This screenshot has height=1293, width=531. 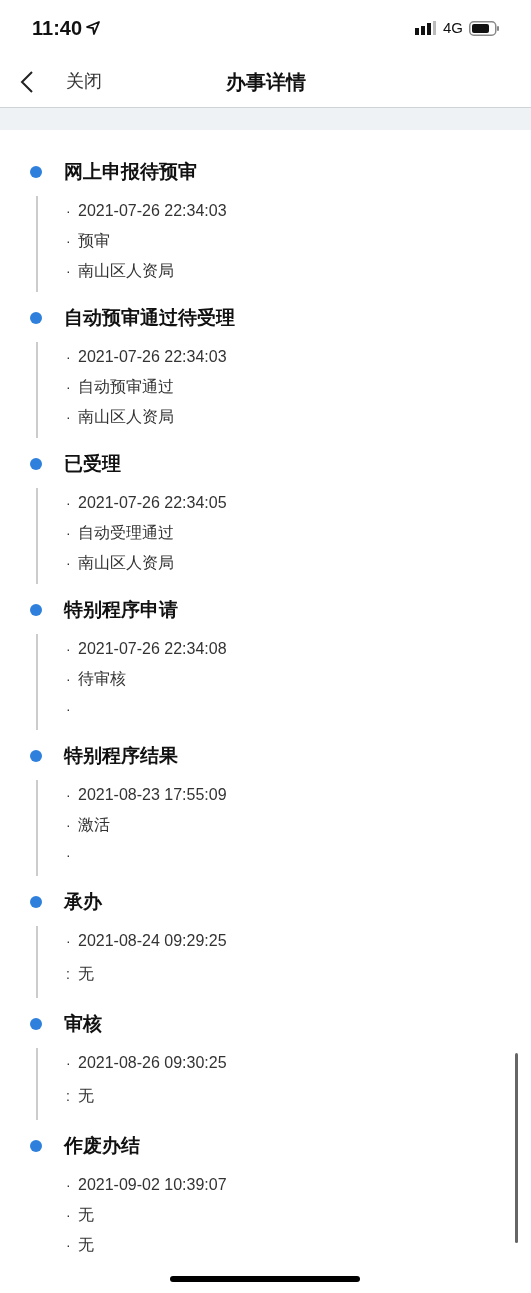 What do you see at coordinates (126, 387) in the screenshot?
I see `step-detail: 自动预审通过` at bounding box center [126, 387].